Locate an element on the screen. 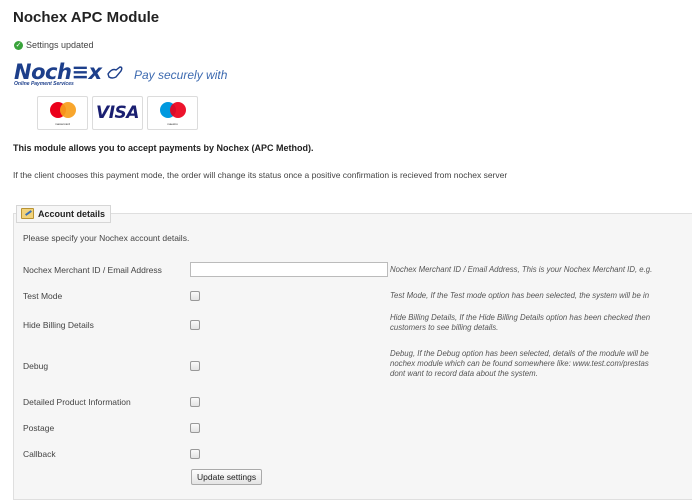 Image resolution: width=692 pixels, height=500 pixels. mastercard-logo: mastercard is located at coordinates (62, 113).